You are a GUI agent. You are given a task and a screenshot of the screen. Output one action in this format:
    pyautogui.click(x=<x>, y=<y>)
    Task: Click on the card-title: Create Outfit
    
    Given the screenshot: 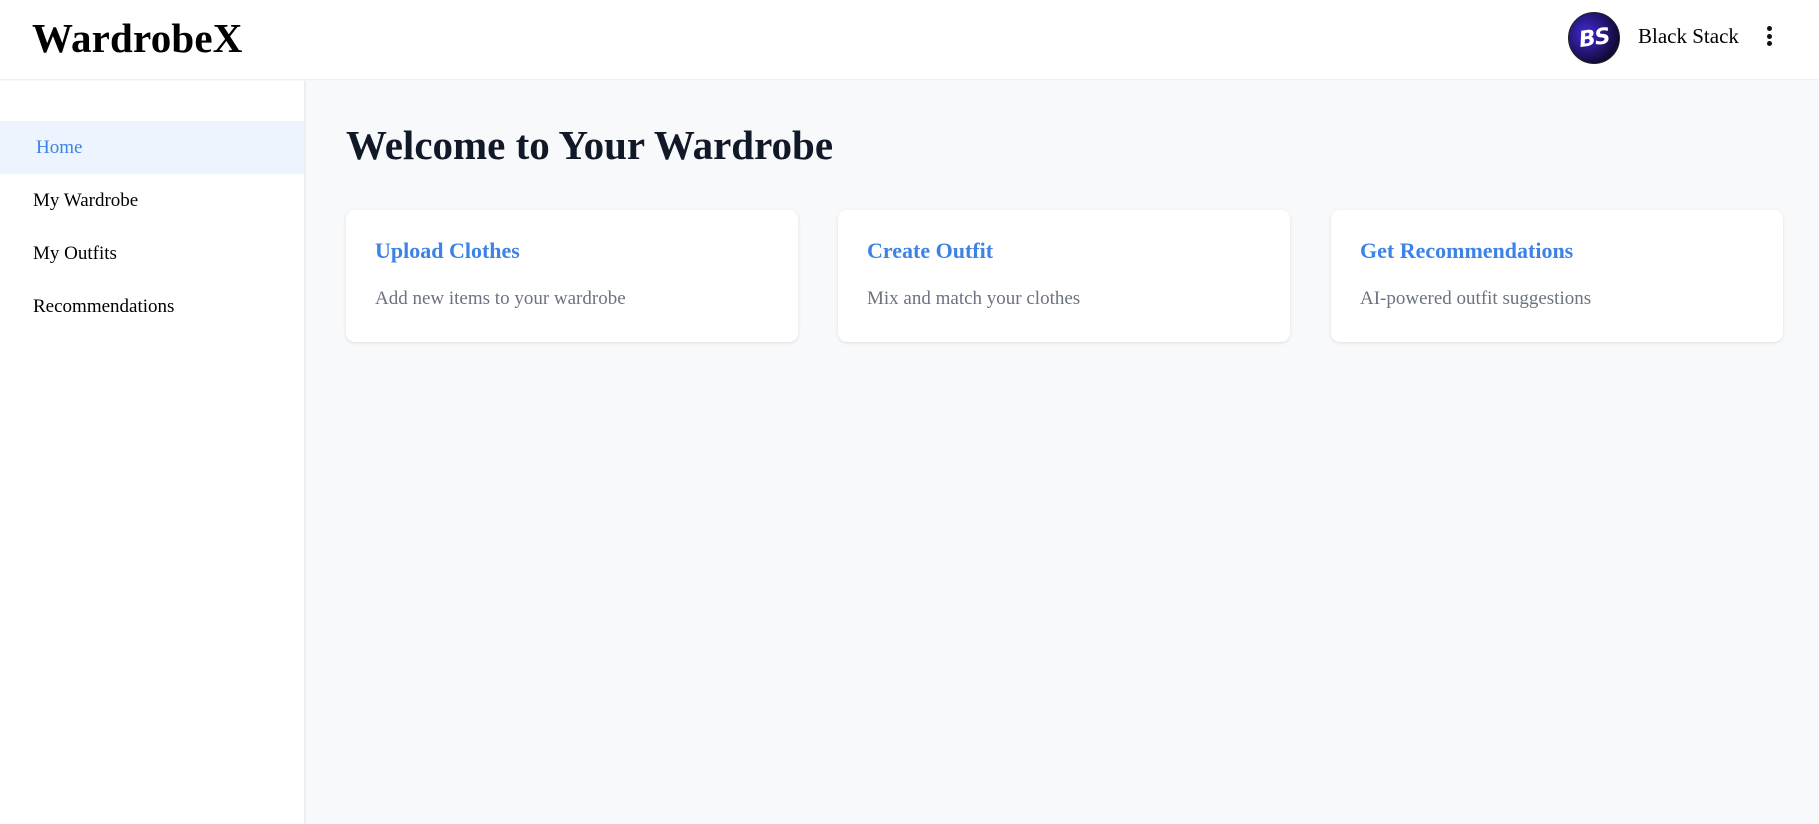 What is the action you would take?
    pyautogui.click(x=930, y=250)
    